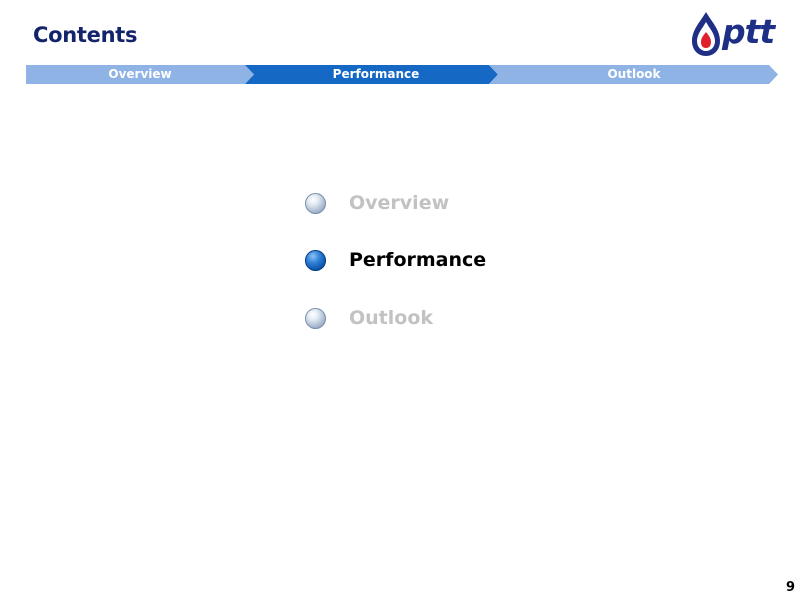  Describe the element at coordinates (791, 587) in the screenshot. I see `page-number: 9` at that location.